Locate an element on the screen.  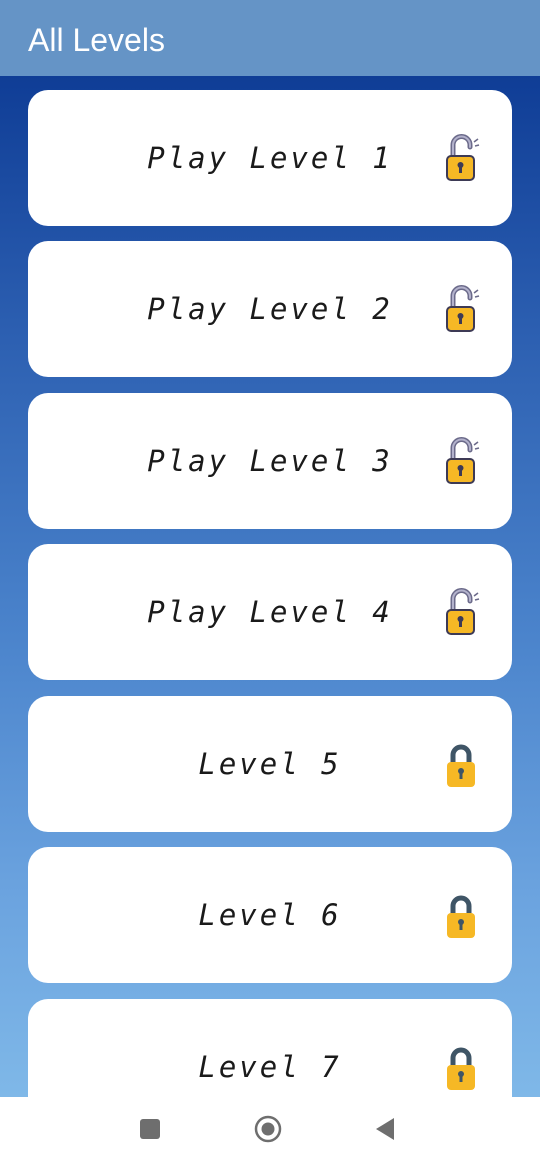
level-card-4: Play Level 4 is located at coordinates (270, 612).